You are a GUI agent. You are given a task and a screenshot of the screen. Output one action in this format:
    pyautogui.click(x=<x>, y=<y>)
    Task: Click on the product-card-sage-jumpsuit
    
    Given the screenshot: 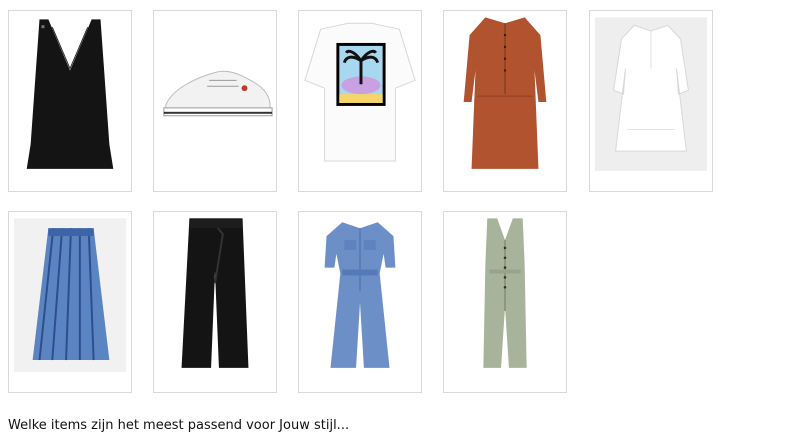 What is the action you would take?
    pyautogui.click(x=505, y=302)
    